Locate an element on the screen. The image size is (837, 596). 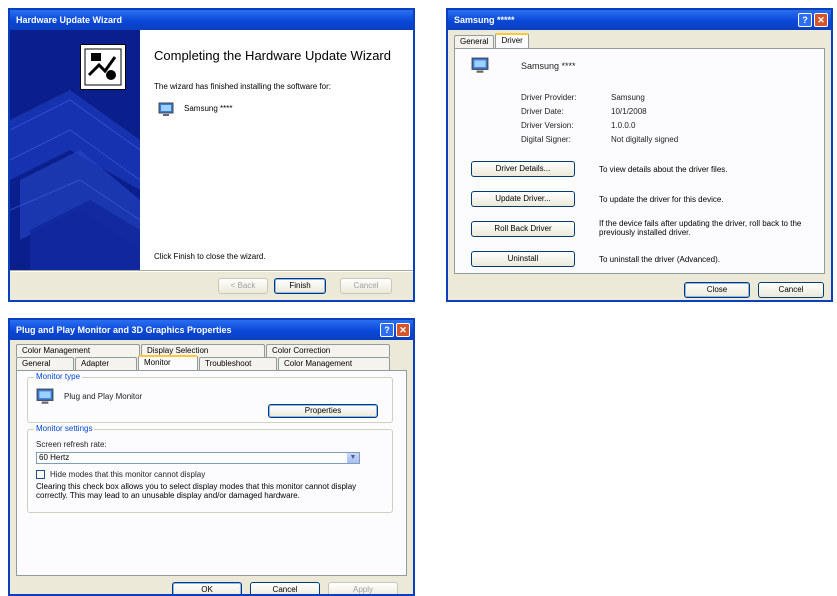
refresh-rate-value: 60 Hertz is located at coordinates (54, 457).